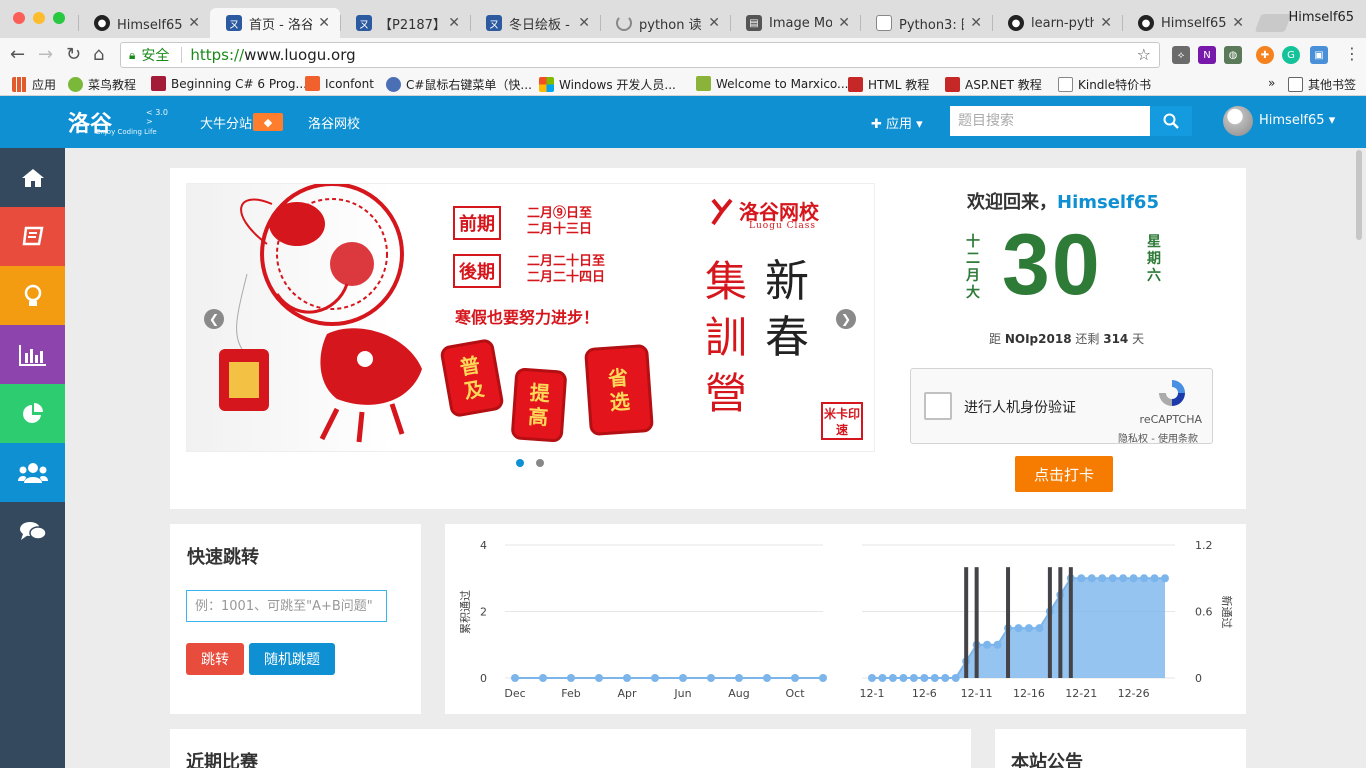 This screenshot has width=1366, height=768. Describe the element at coordinates (514, 693) in the screenshot. I see `x-tick-label: Dec` at that location.